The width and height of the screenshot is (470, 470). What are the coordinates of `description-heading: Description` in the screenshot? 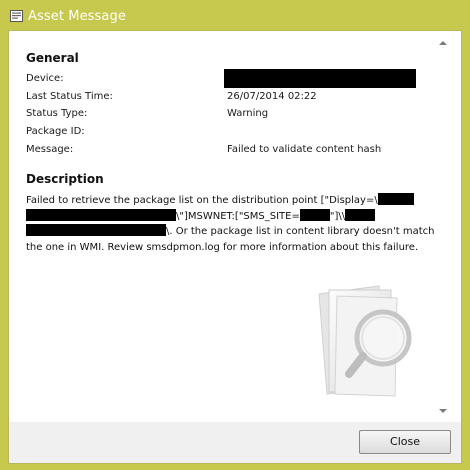 It's located at (65, 179).